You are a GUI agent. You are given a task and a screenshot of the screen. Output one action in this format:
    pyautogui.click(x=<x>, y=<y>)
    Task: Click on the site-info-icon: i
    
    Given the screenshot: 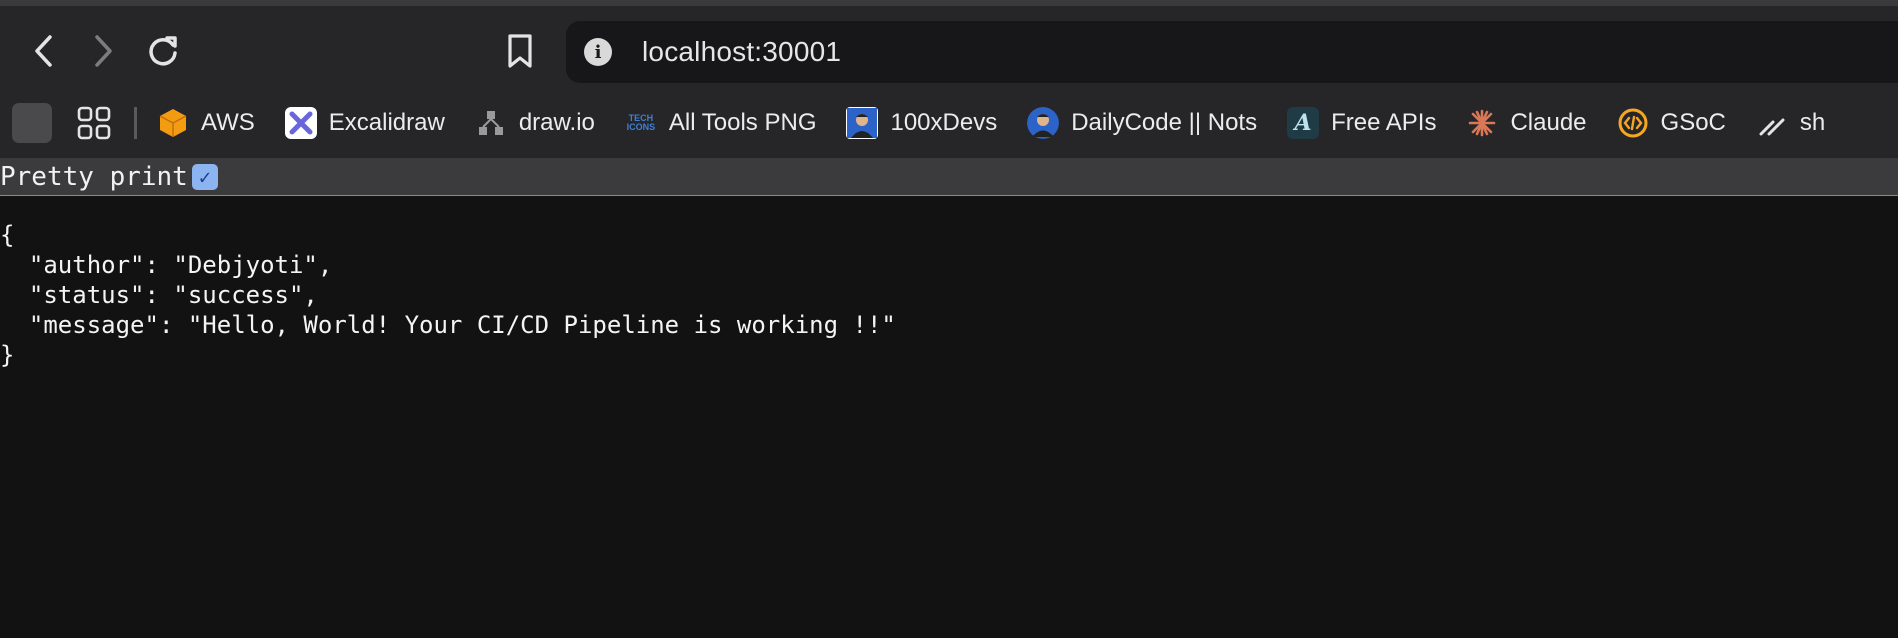 What is the action you would take?
    pyautogui.click(x=598, y=52)
    